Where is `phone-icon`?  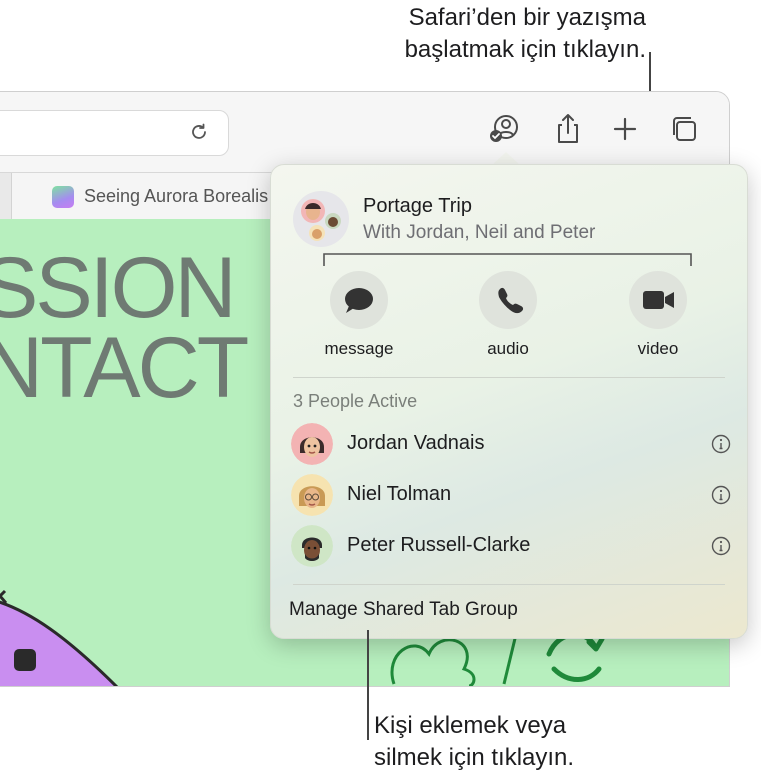 phone-icon is located at coordinates (511, 300).